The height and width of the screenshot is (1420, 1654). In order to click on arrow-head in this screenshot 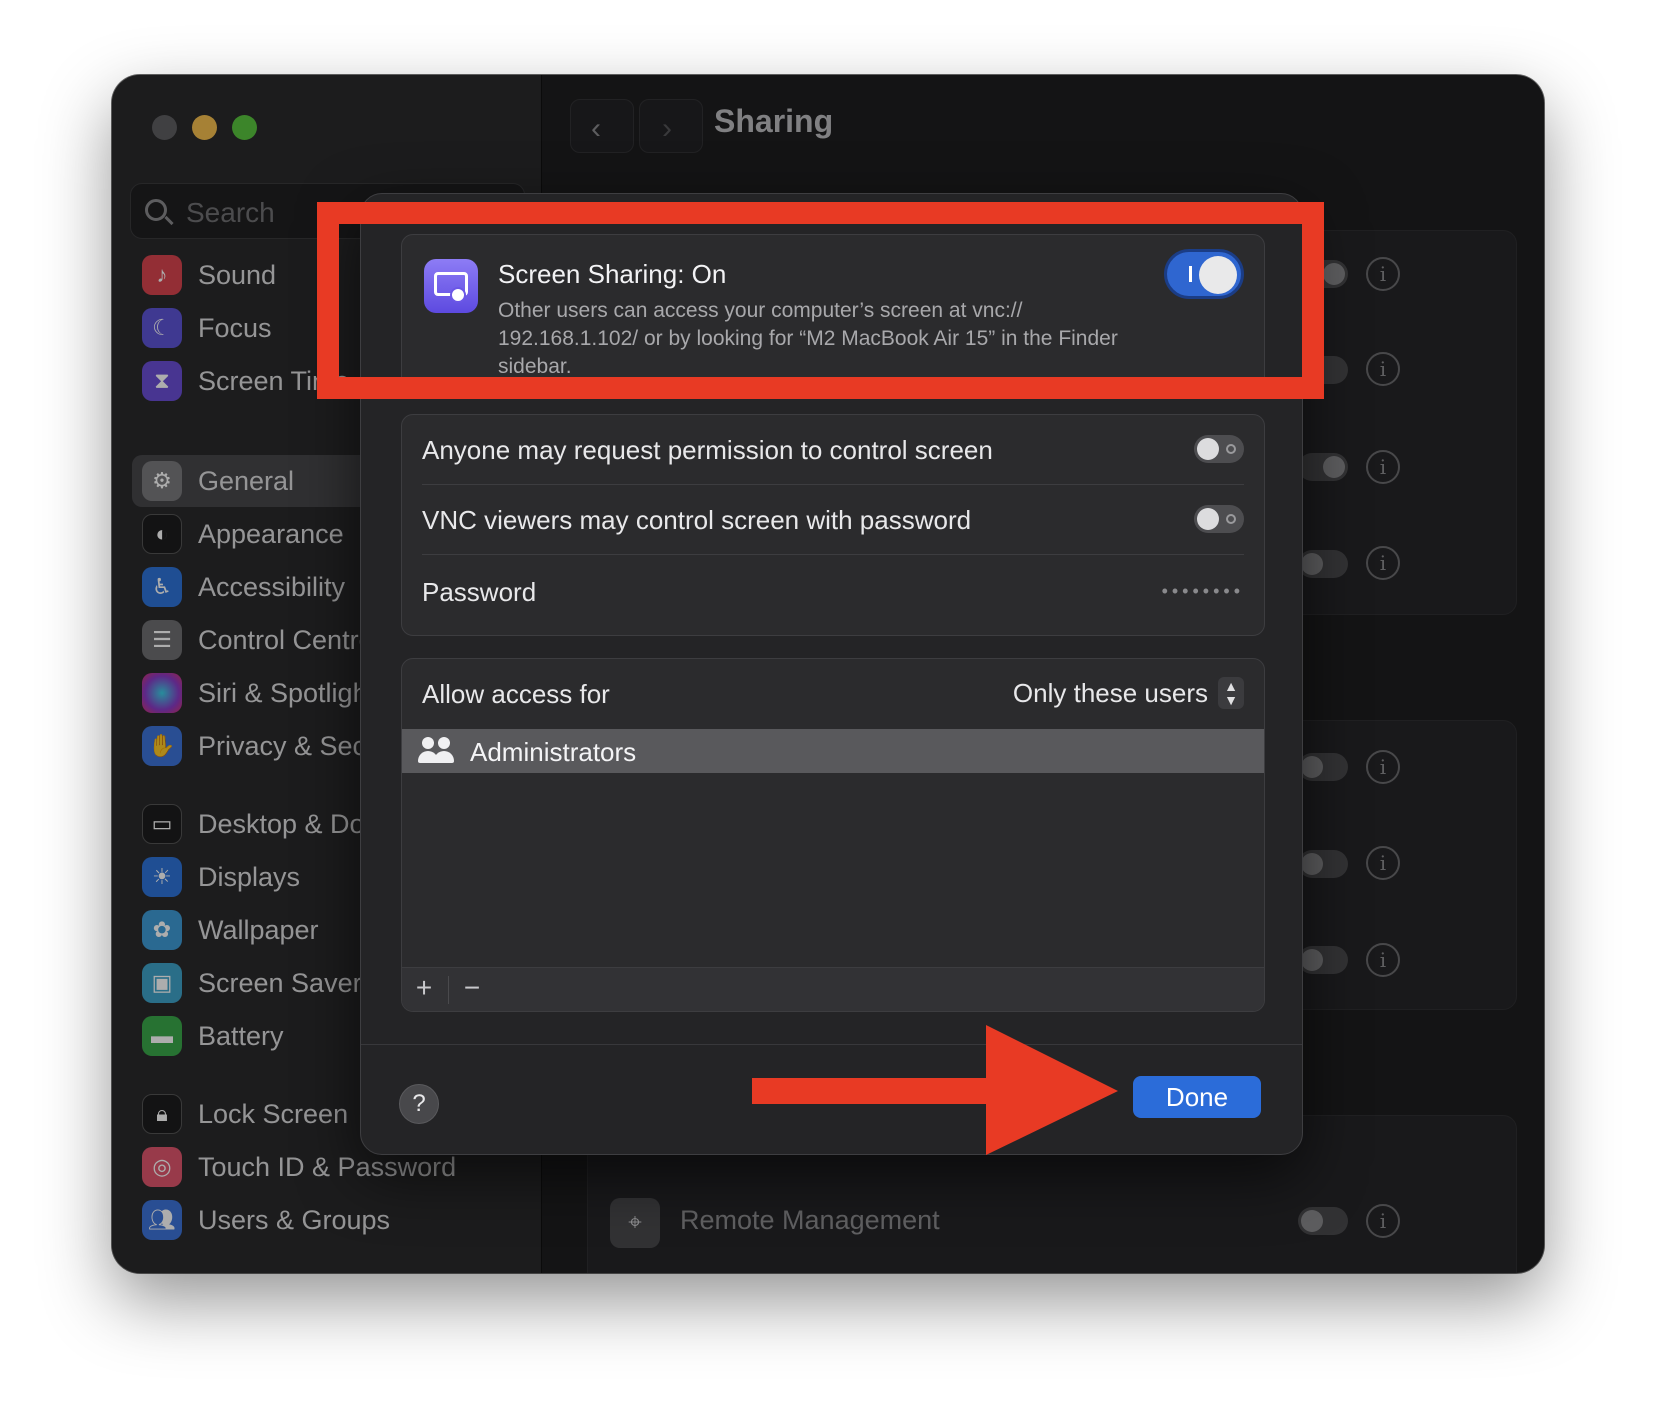, I will do `click(1052, 1090)`.